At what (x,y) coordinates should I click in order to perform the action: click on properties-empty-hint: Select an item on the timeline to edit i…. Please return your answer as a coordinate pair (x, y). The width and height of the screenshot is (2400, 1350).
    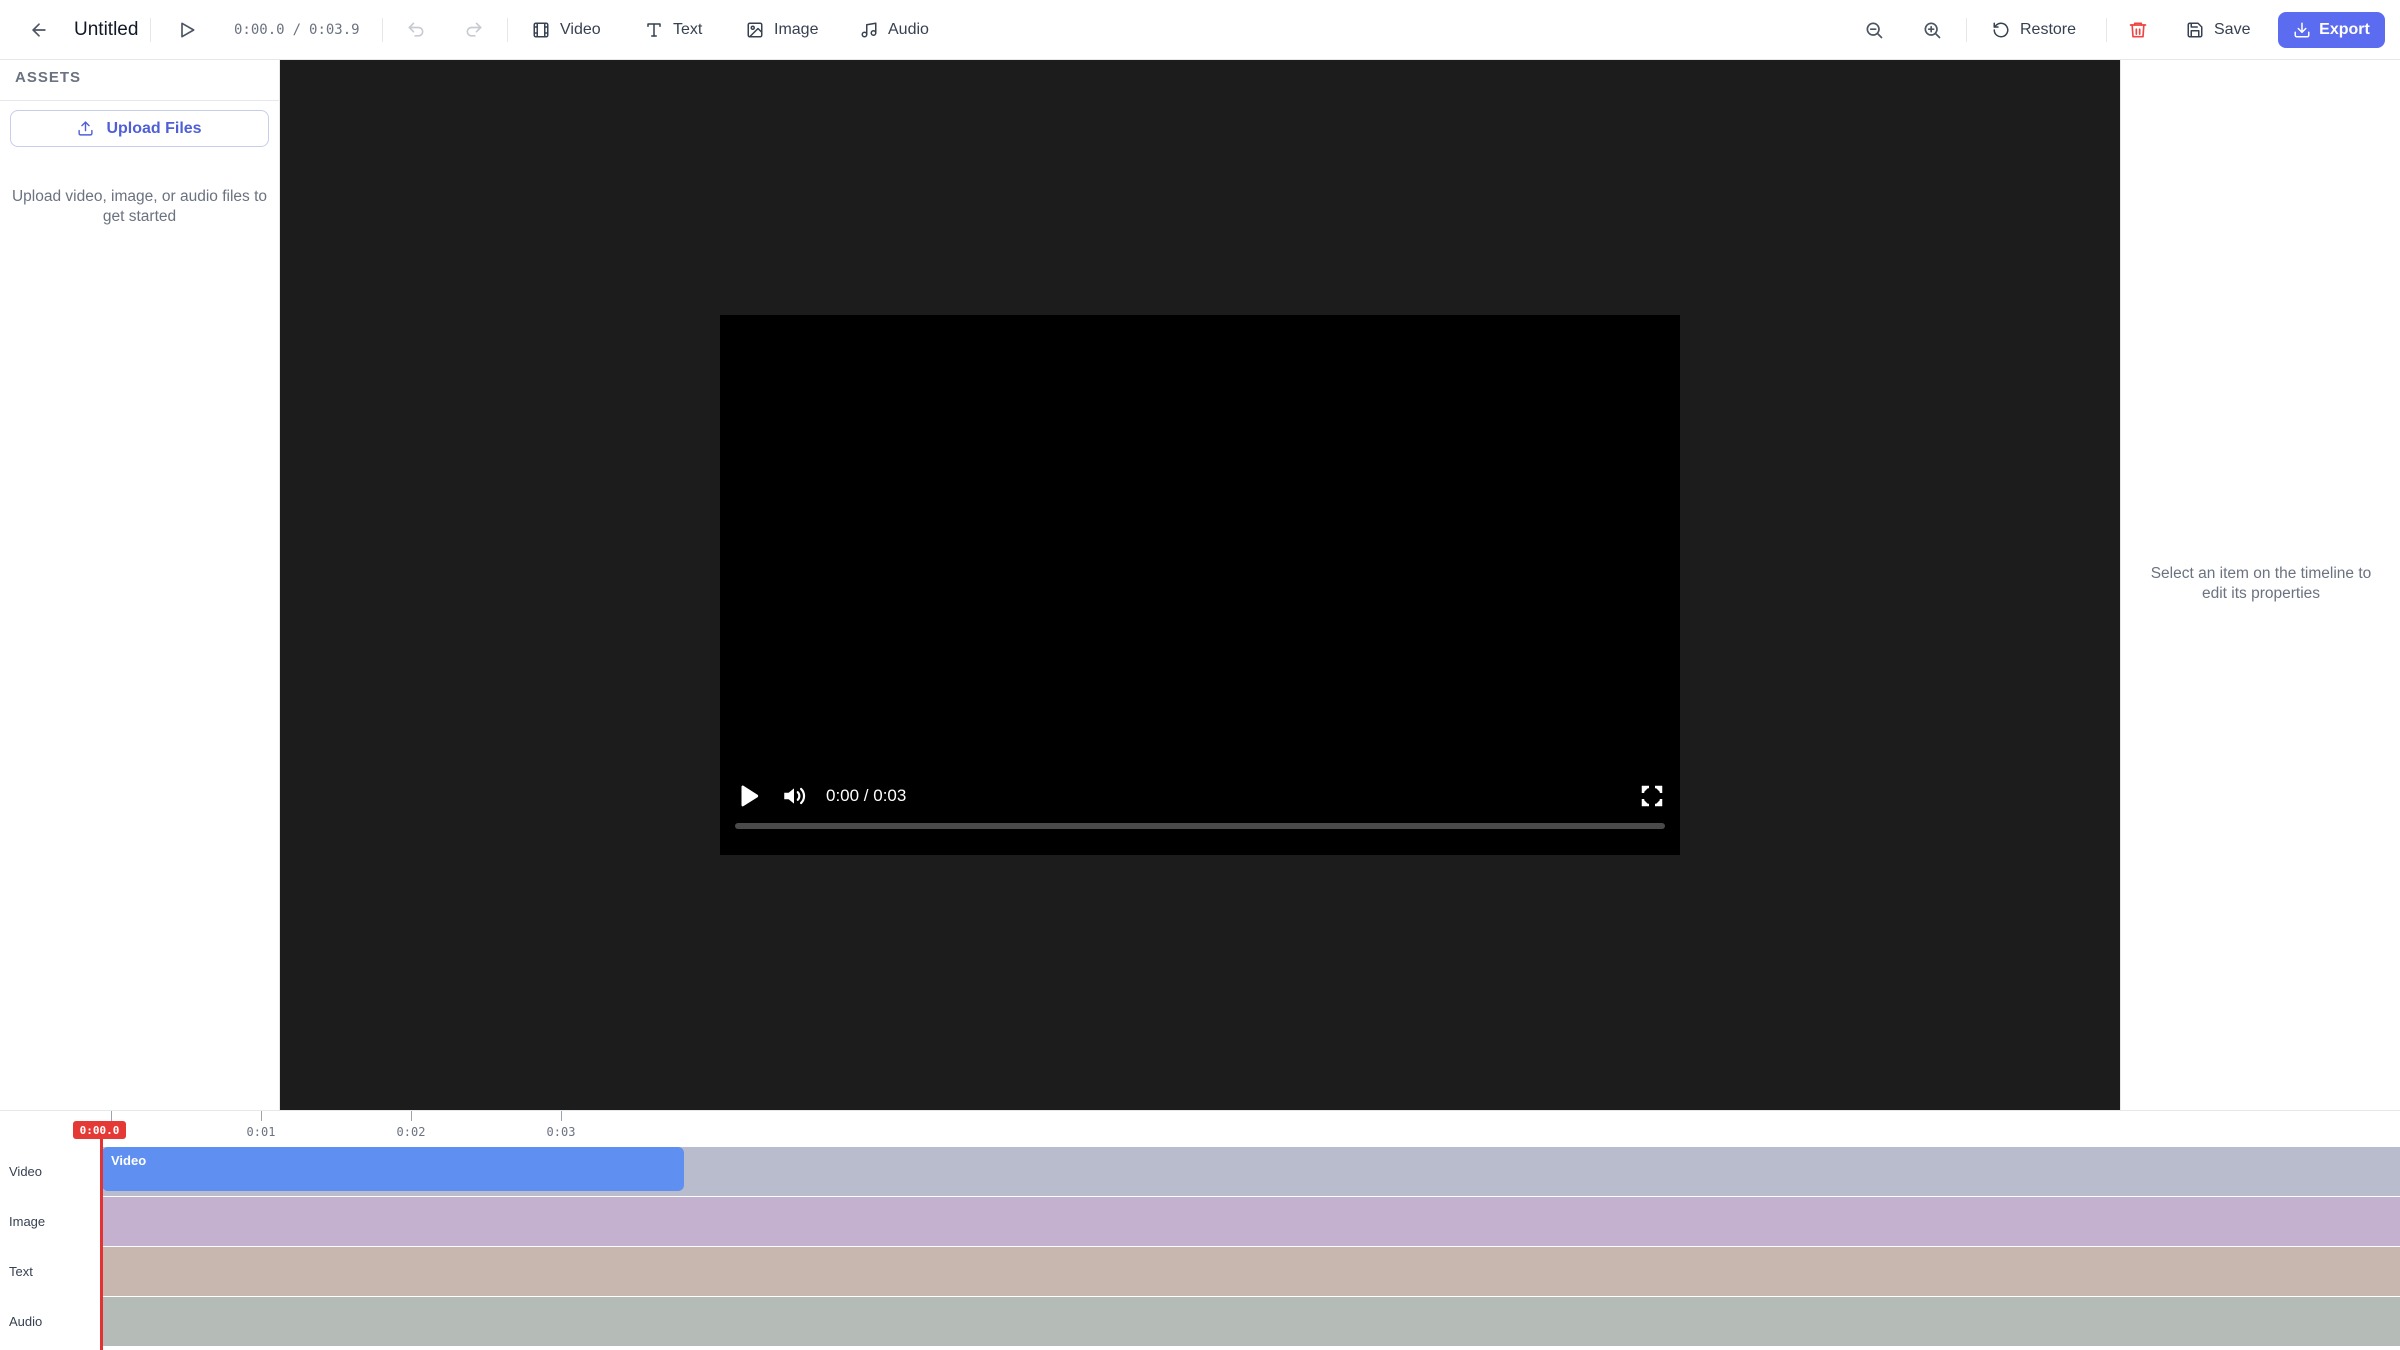
    Looking at the image, I should click on (2261, 583).